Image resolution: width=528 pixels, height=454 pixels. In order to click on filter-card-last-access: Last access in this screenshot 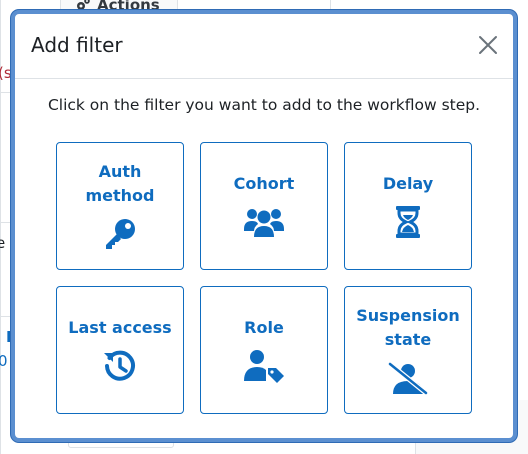, I will do `click(120, 350)`.